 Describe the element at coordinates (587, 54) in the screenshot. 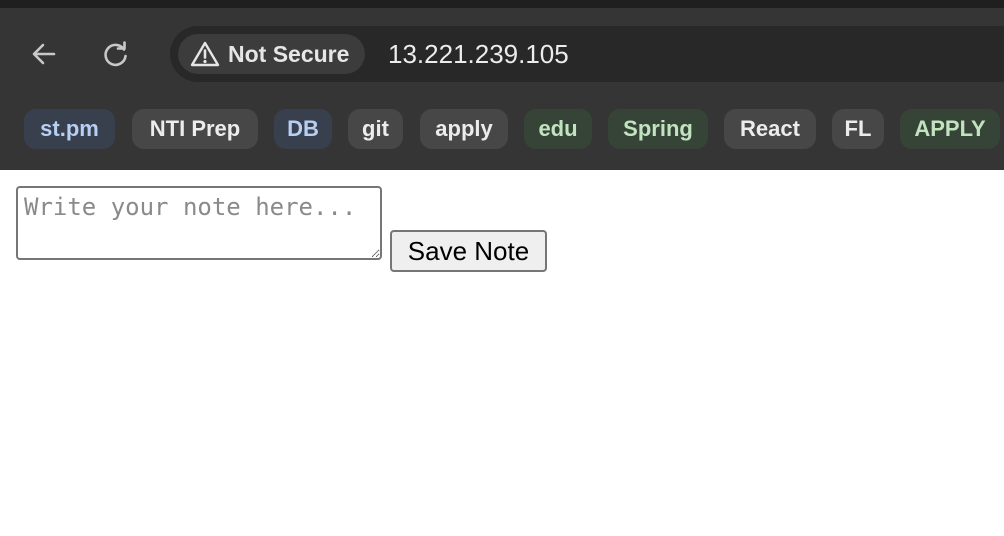

I see `address-bar: Not Secure 13.221.239.105` at that location.